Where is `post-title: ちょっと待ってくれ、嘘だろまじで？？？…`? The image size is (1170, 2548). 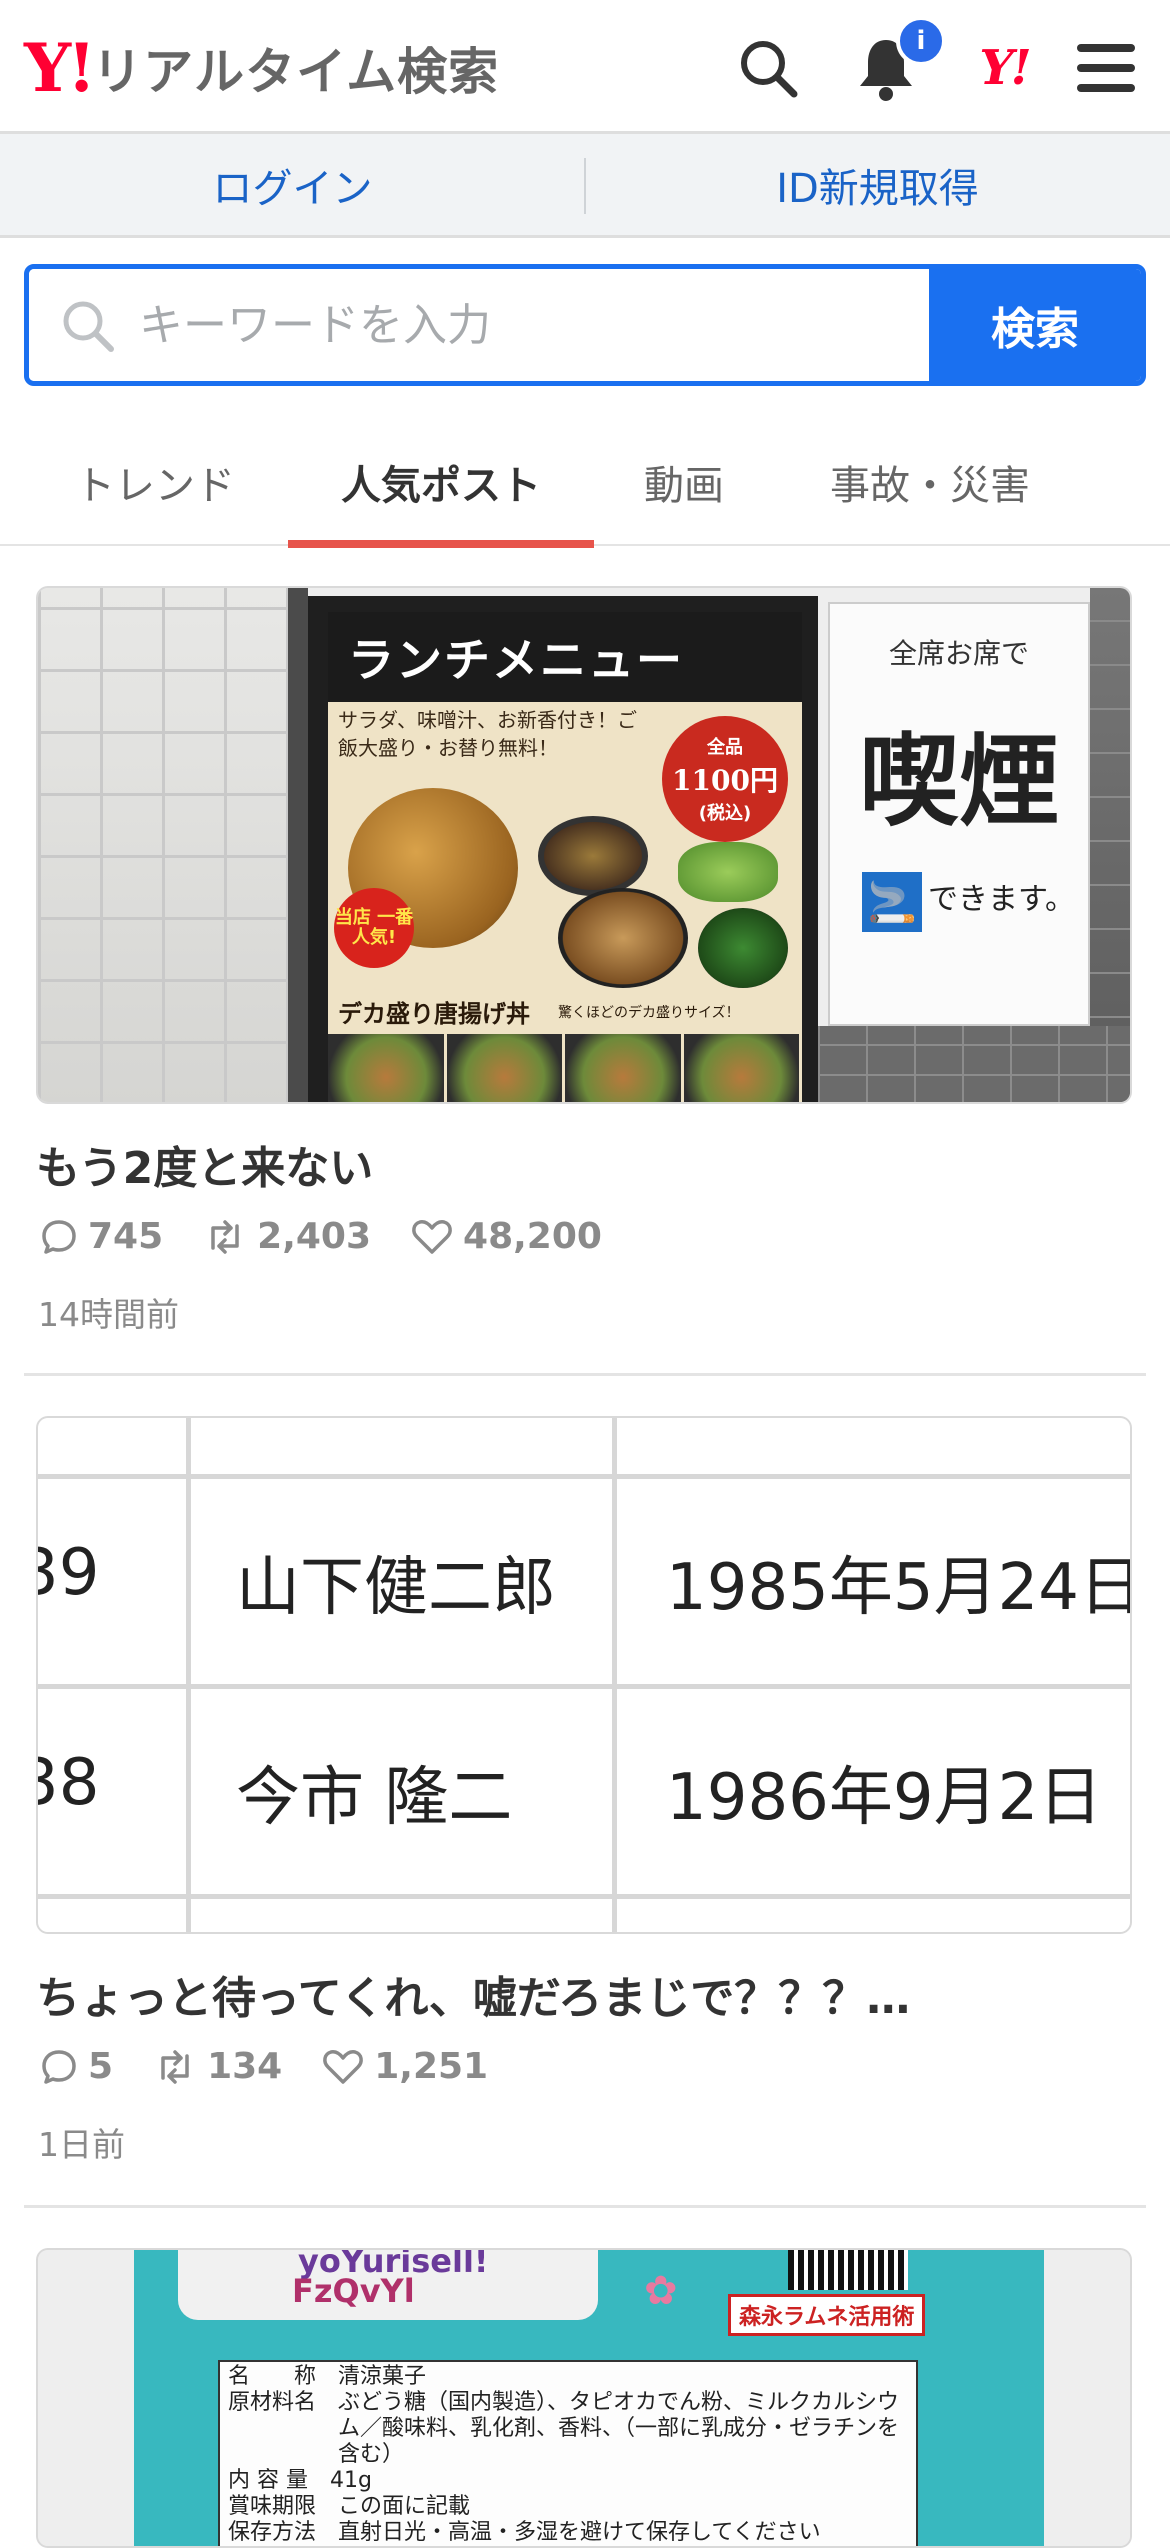
post-title: ちょっと待ってくれ、嘘だろまじで？？？… is located at coordinates (473, 1994).